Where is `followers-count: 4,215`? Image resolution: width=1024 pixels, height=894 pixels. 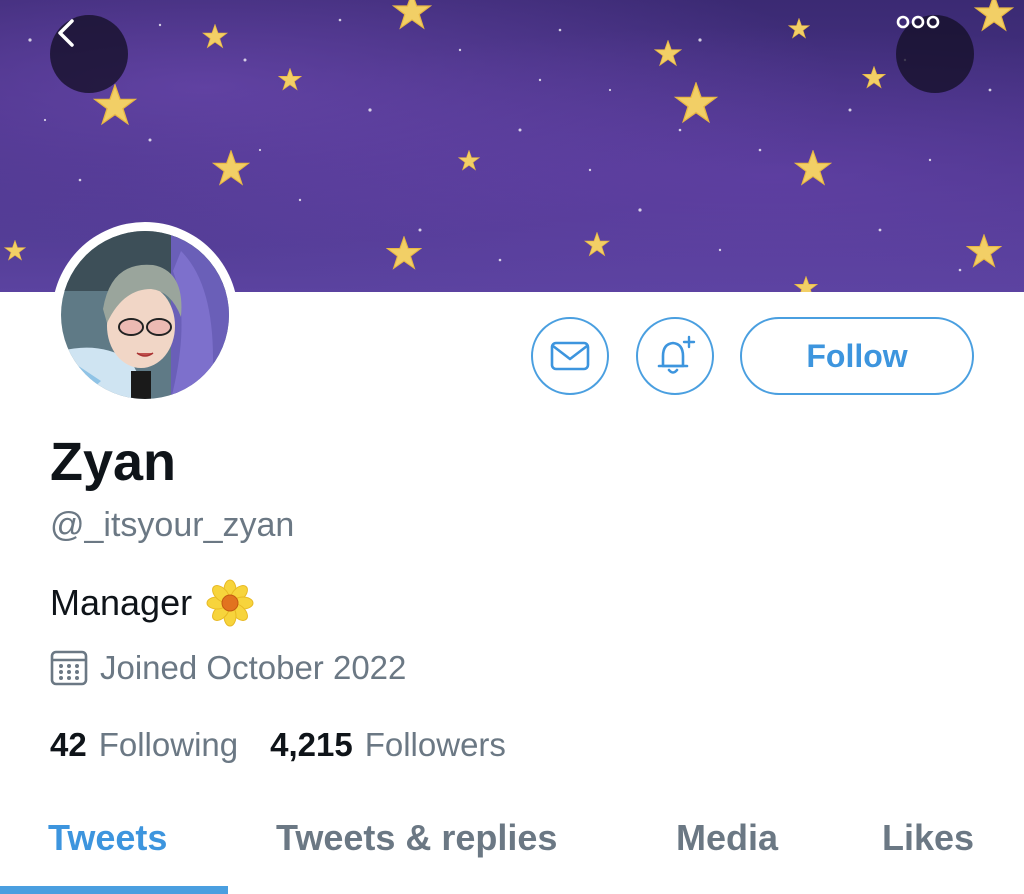 followers-count: 4,215 is located at coordinates (311, 744).